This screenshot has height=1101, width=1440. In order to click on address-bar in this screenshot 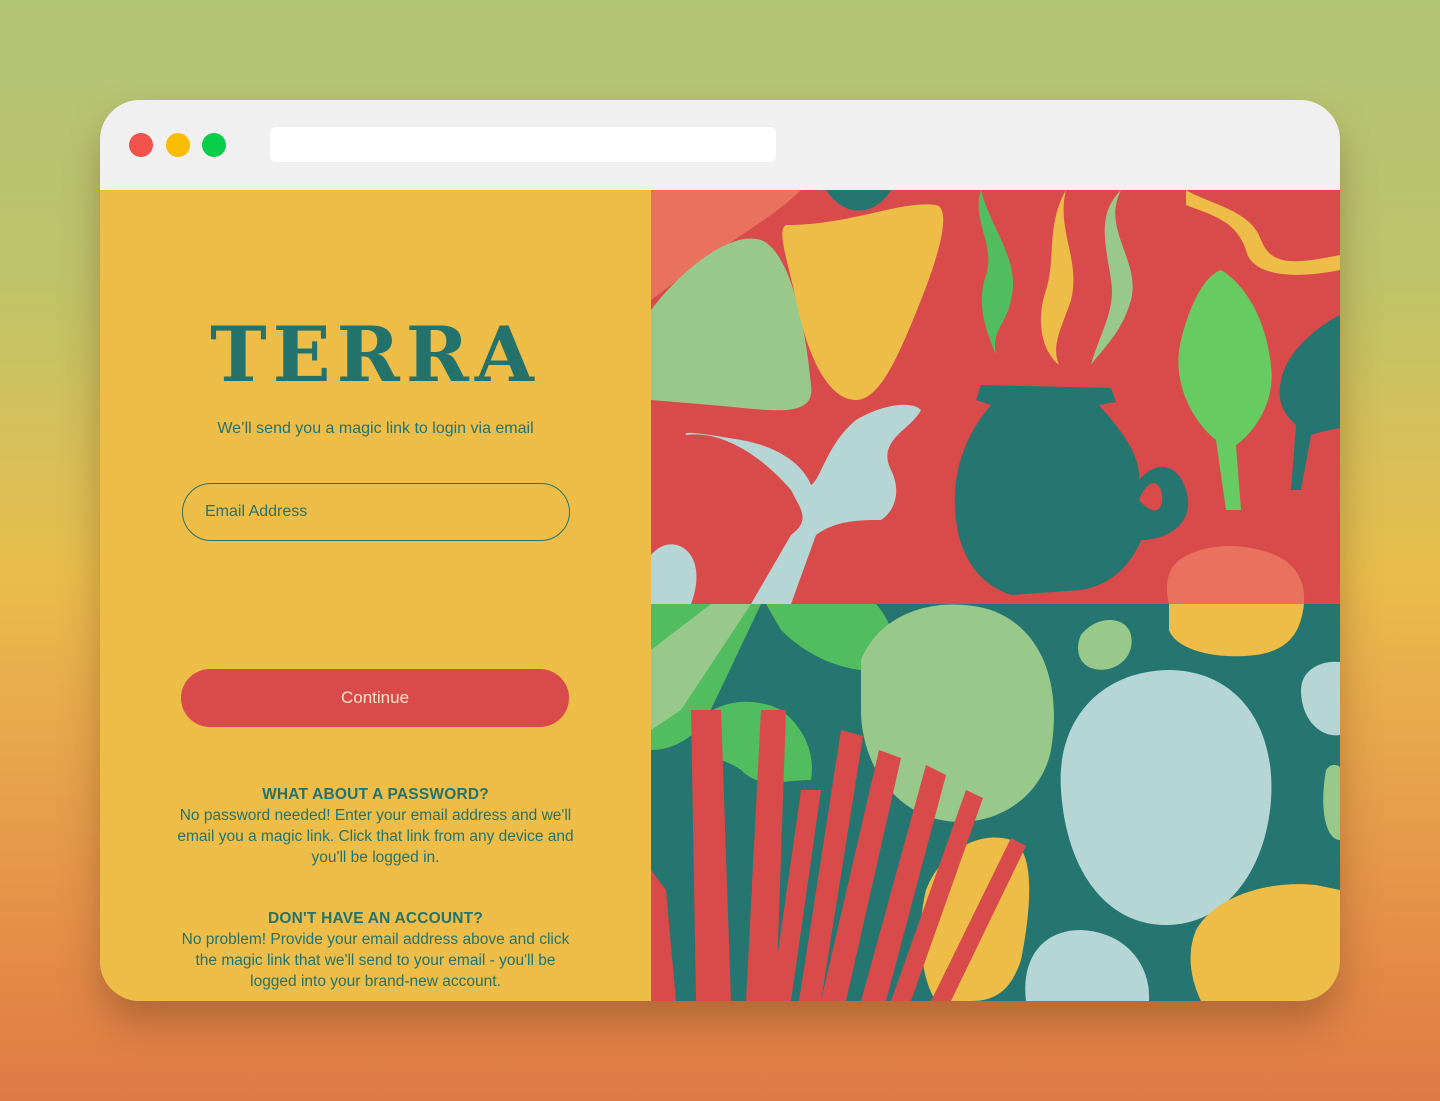, I will do `click(523, 144)`.